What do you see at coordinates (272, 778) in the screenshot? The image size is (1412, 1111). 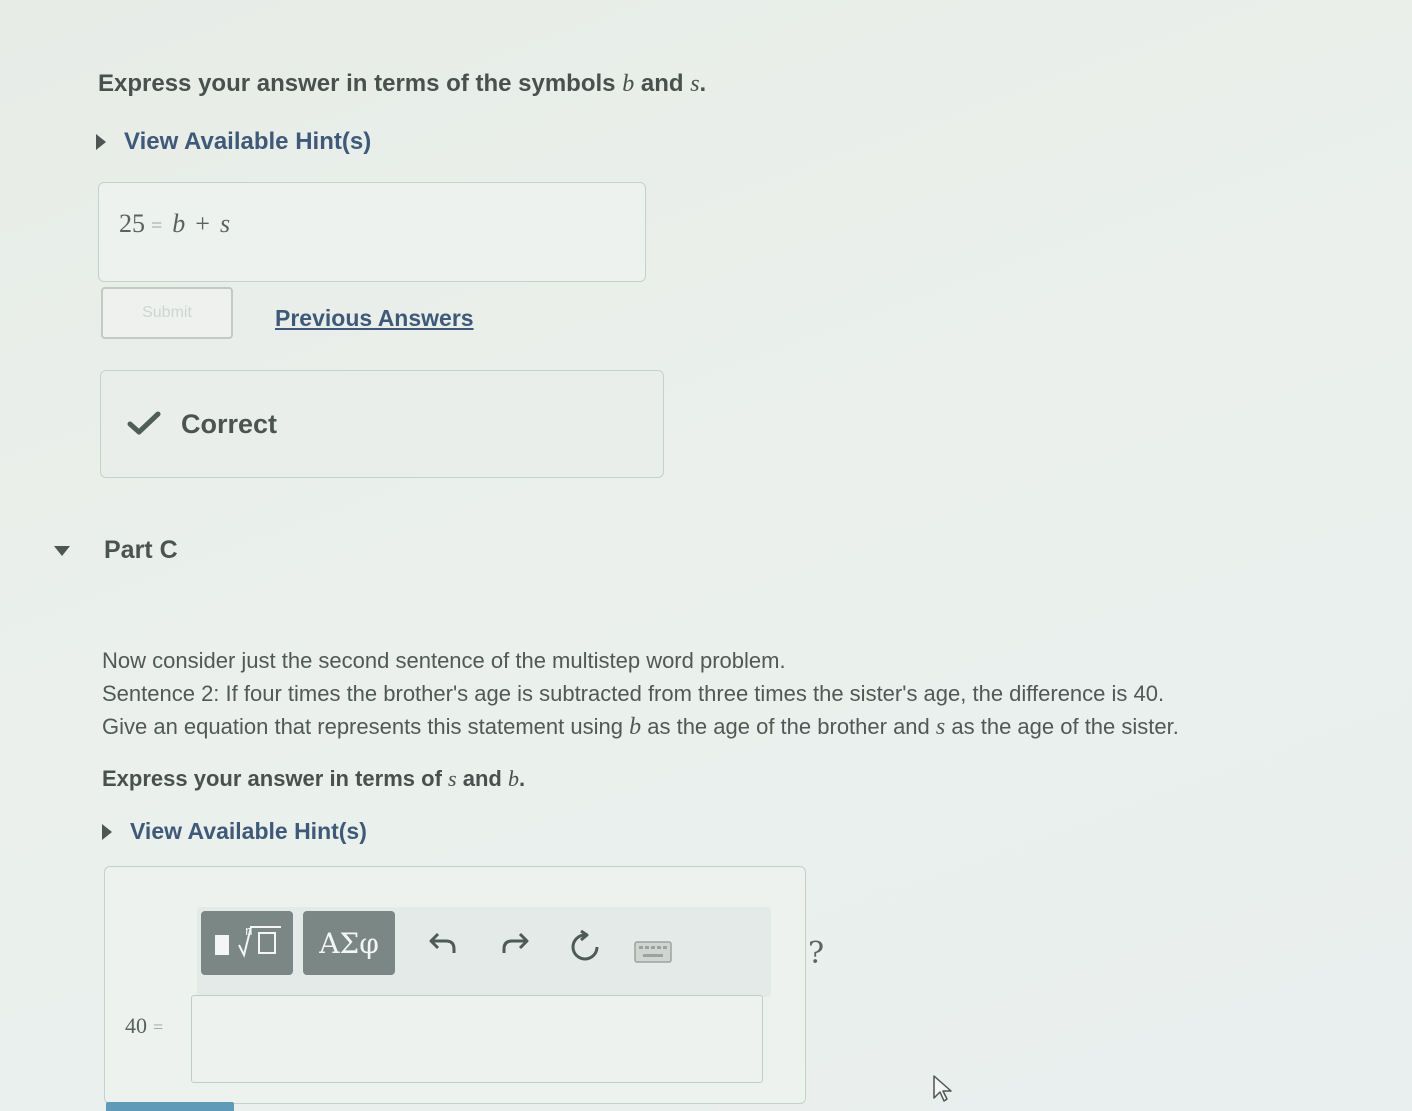 I see `part-c-instruction-text: Express your answer in terms of` at bounding box center [272, 778].